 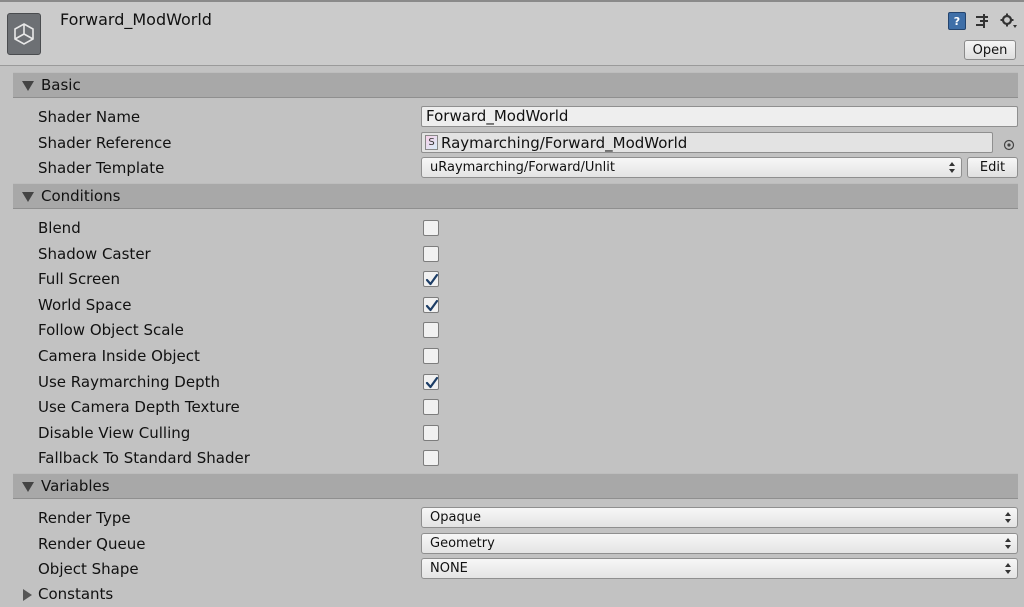 I want to click on condition-label-shadow-caster: Shadow Caster, so click(x=94, y=254).